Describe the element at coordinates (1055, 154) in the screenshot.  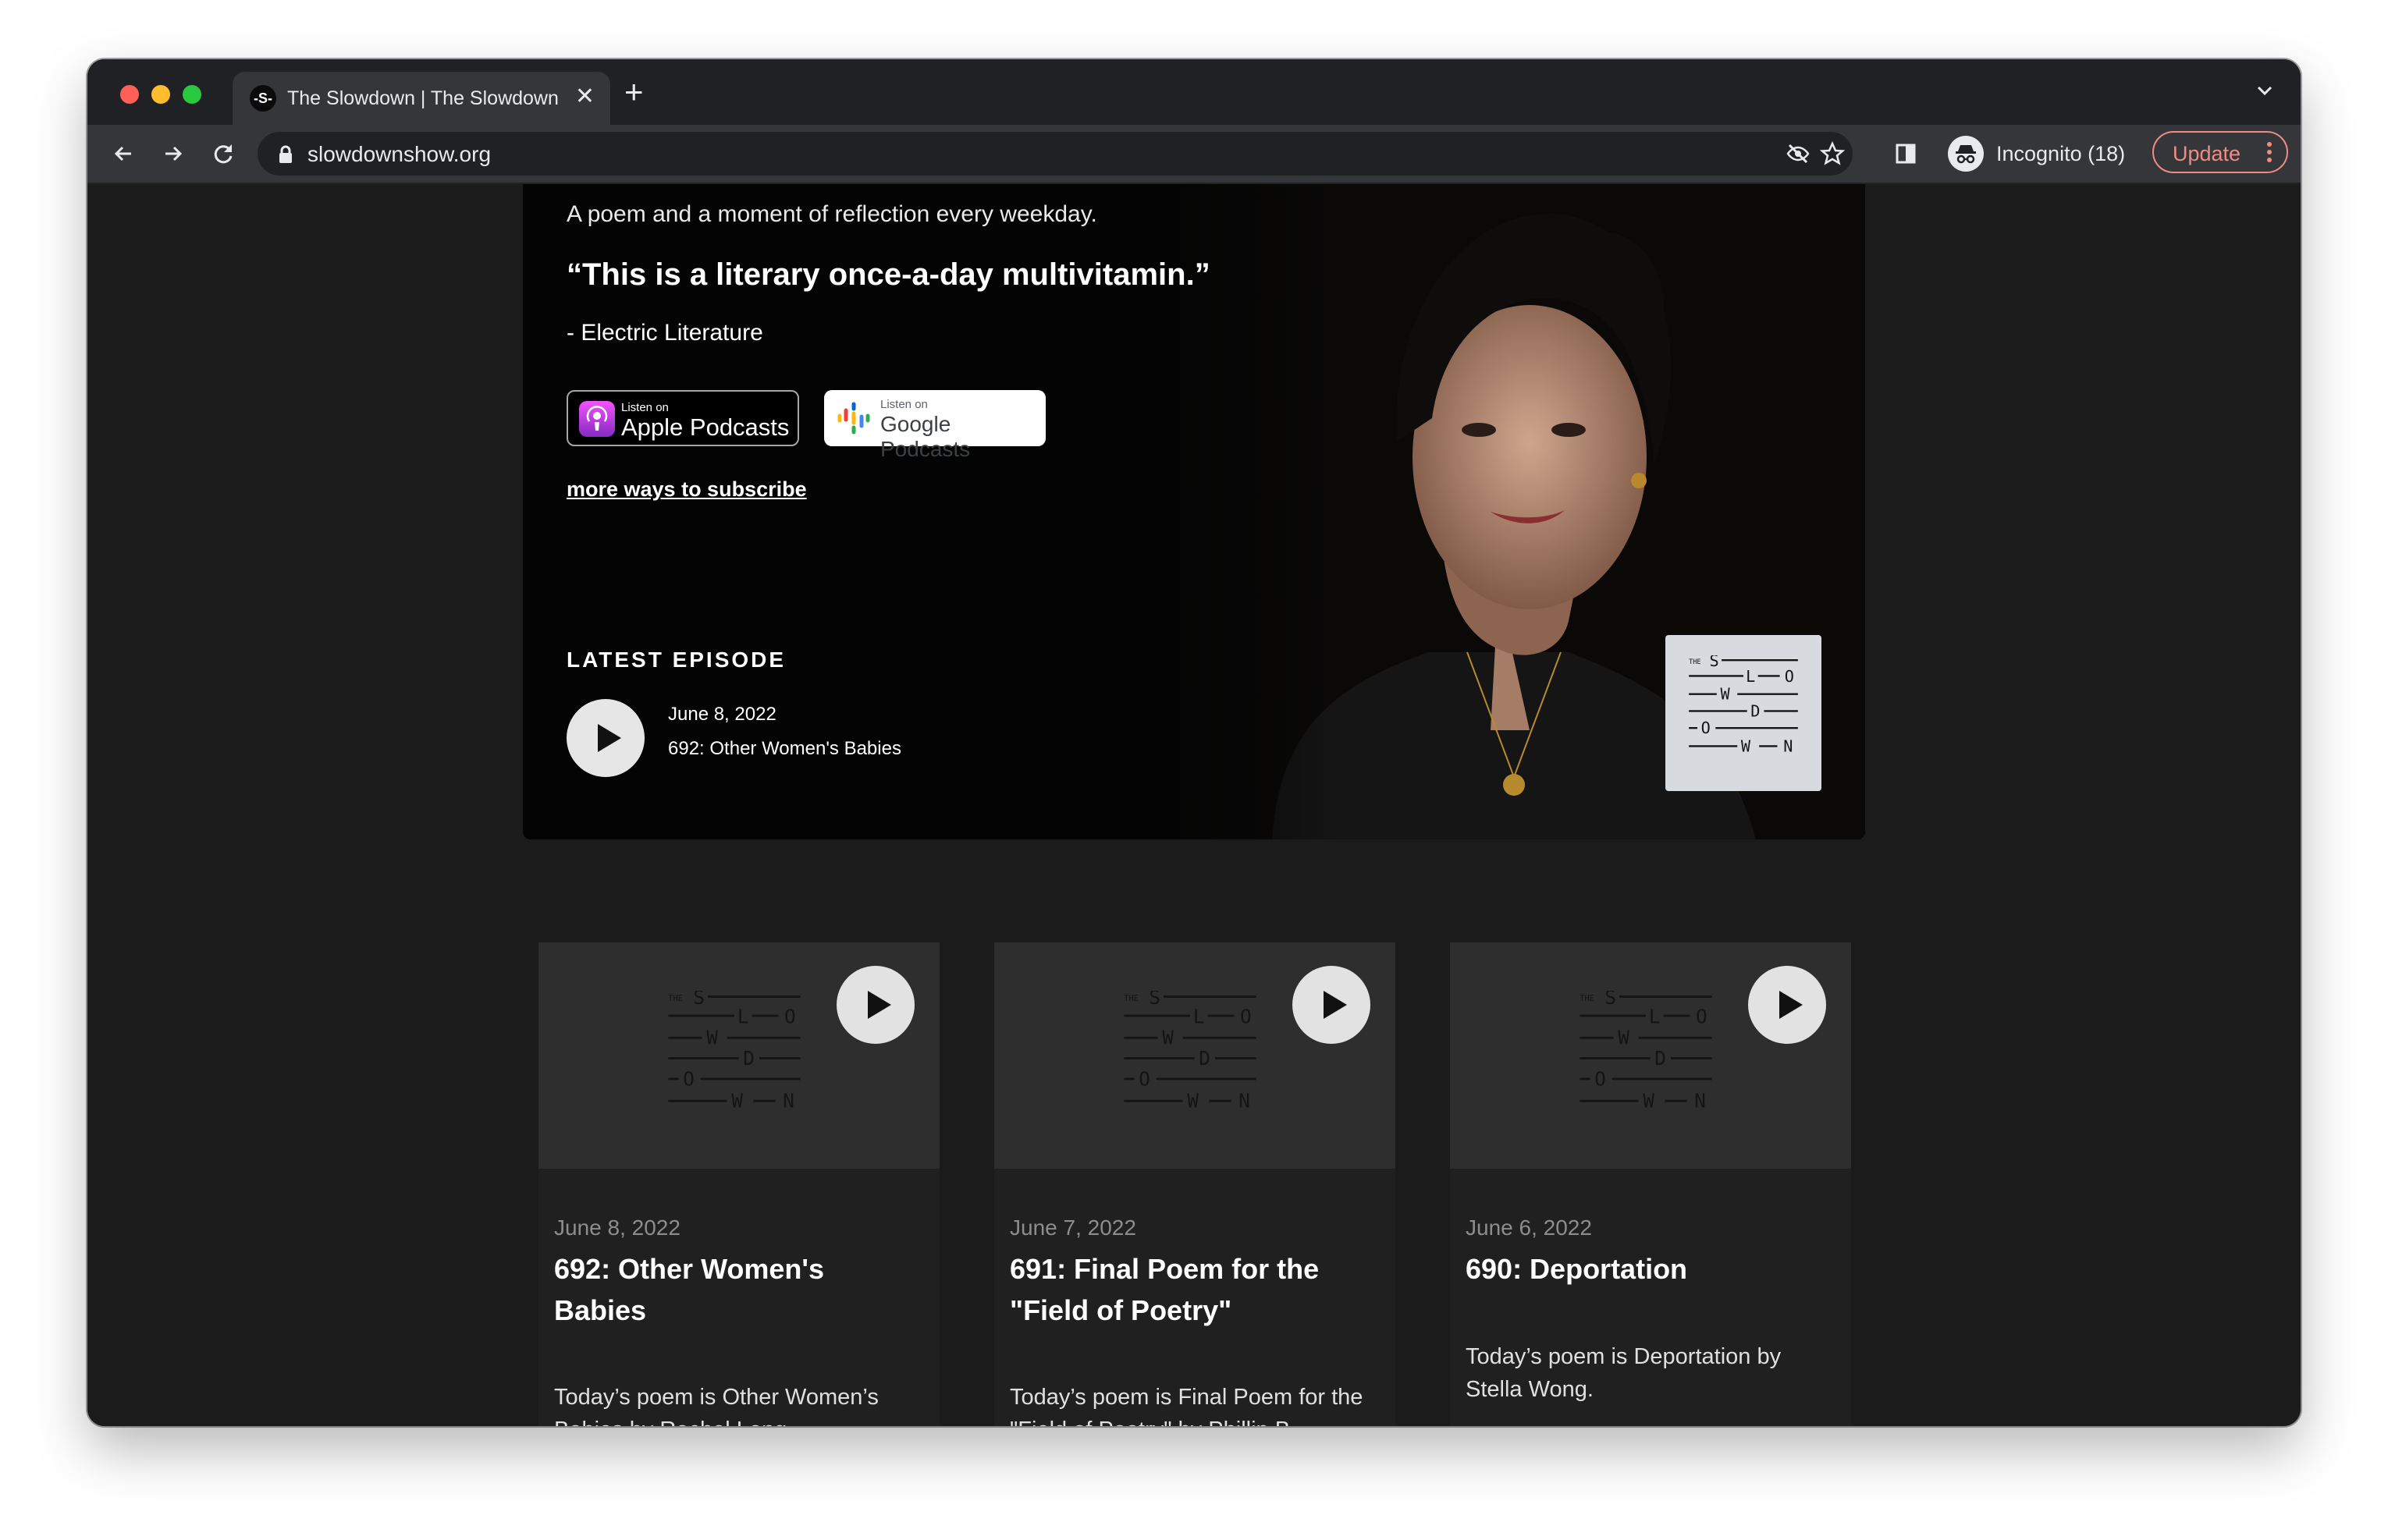
I see `address-bar: slowdownshow.org` at that location.